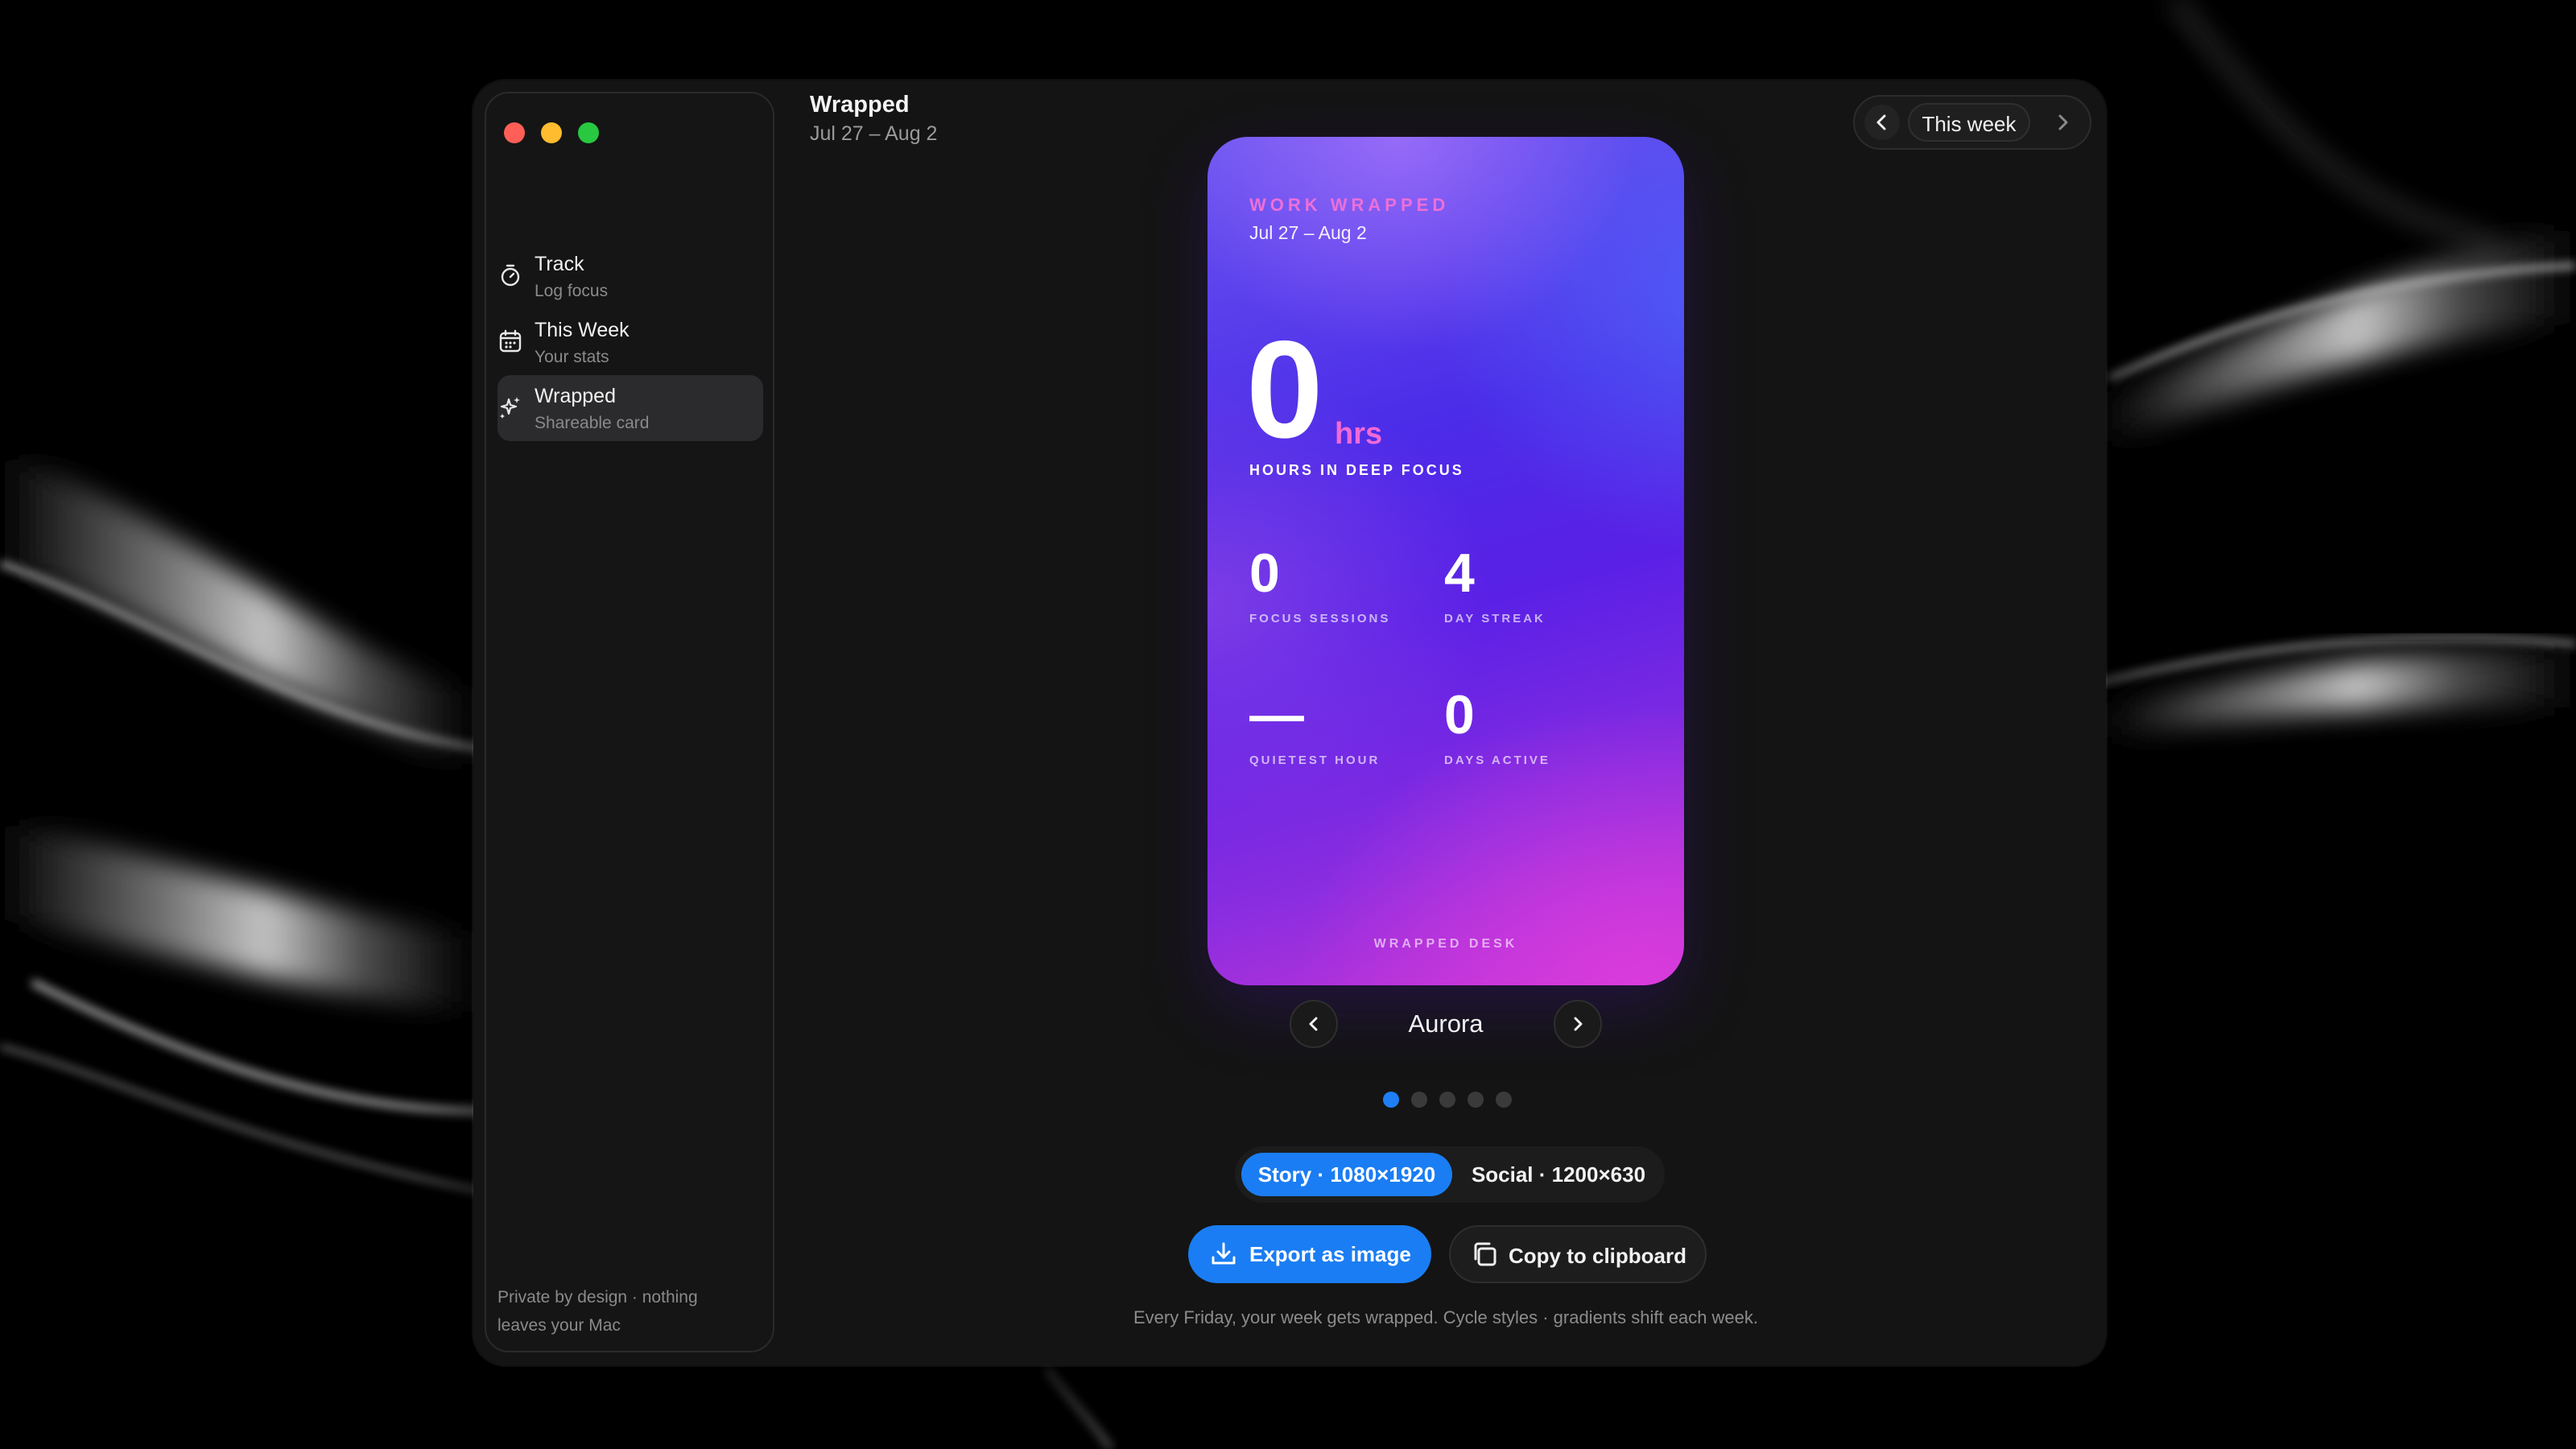  I want to click on minimize-window-button, so click(551, 132).